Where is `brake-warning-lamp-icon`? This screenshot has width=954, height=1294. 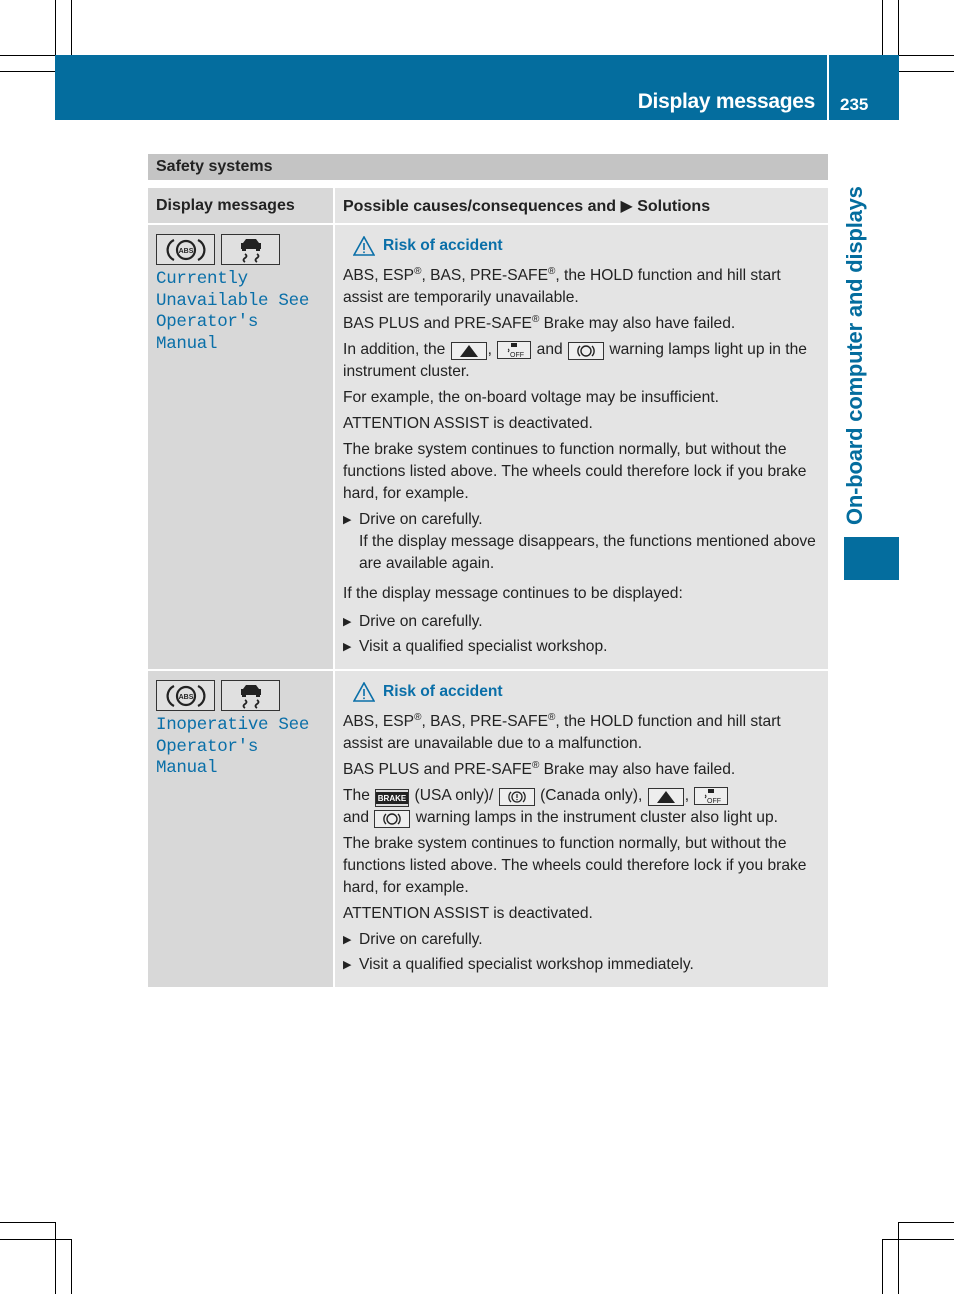
brake-warning-lamp-icon is located at coordinates (516, 797).